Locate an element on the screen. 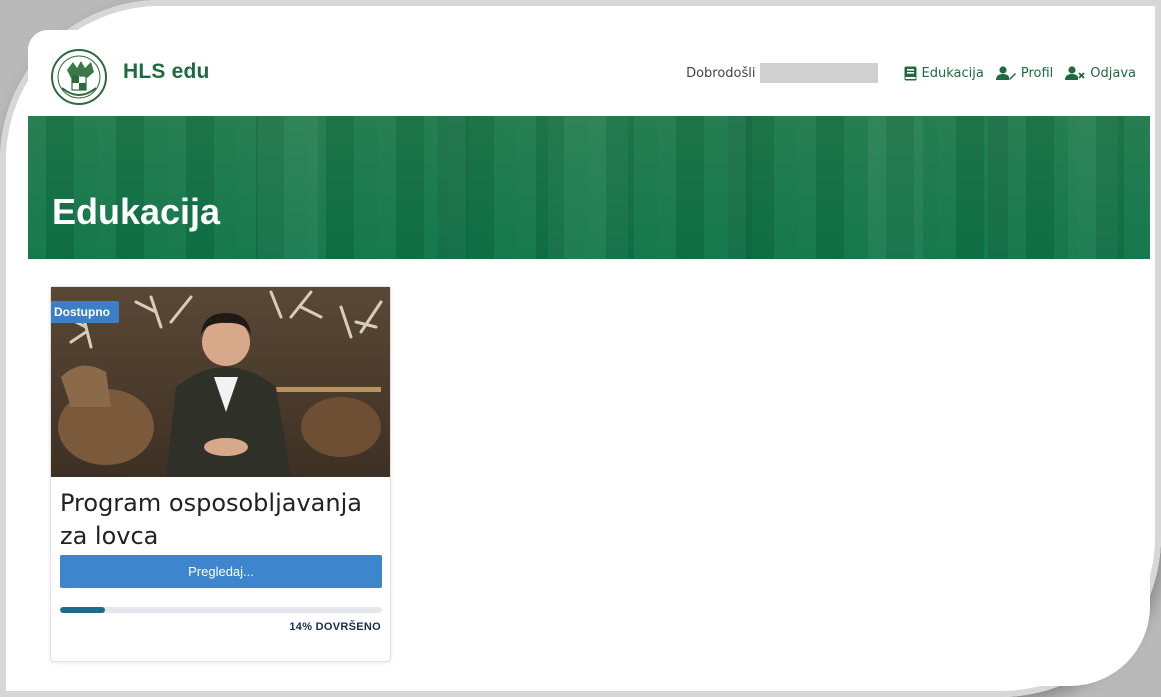 Image resolution: width=1161 pixels, height=697 pixels. welcome-label: Dobrodošli is located at coordinates (721, 73).